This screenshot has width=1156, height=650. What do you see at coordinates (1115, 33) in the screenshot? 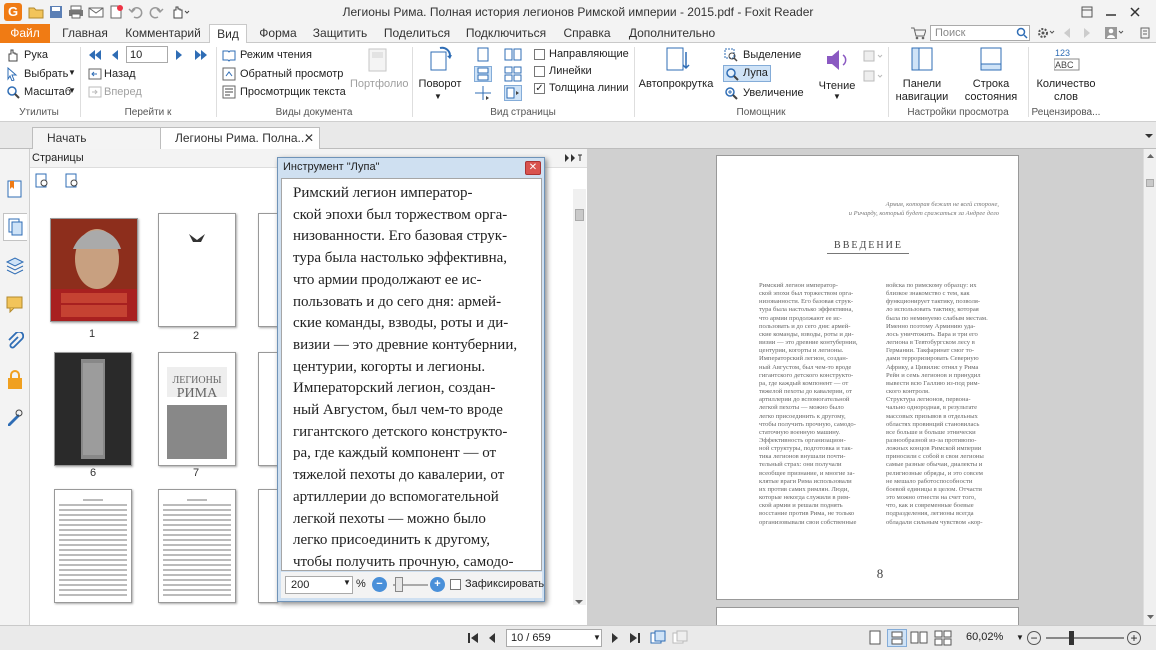
I see `user-icon` at bounding box center [1115, 33].